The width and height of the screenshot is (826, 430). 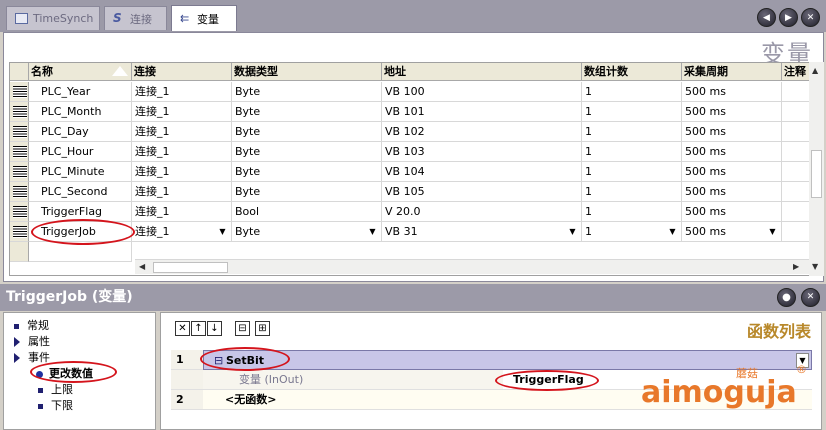 I want to click on table-row: PLC_Year 连接_1 Byte VB 100 1 500 ms, so click(x=411, y=92).